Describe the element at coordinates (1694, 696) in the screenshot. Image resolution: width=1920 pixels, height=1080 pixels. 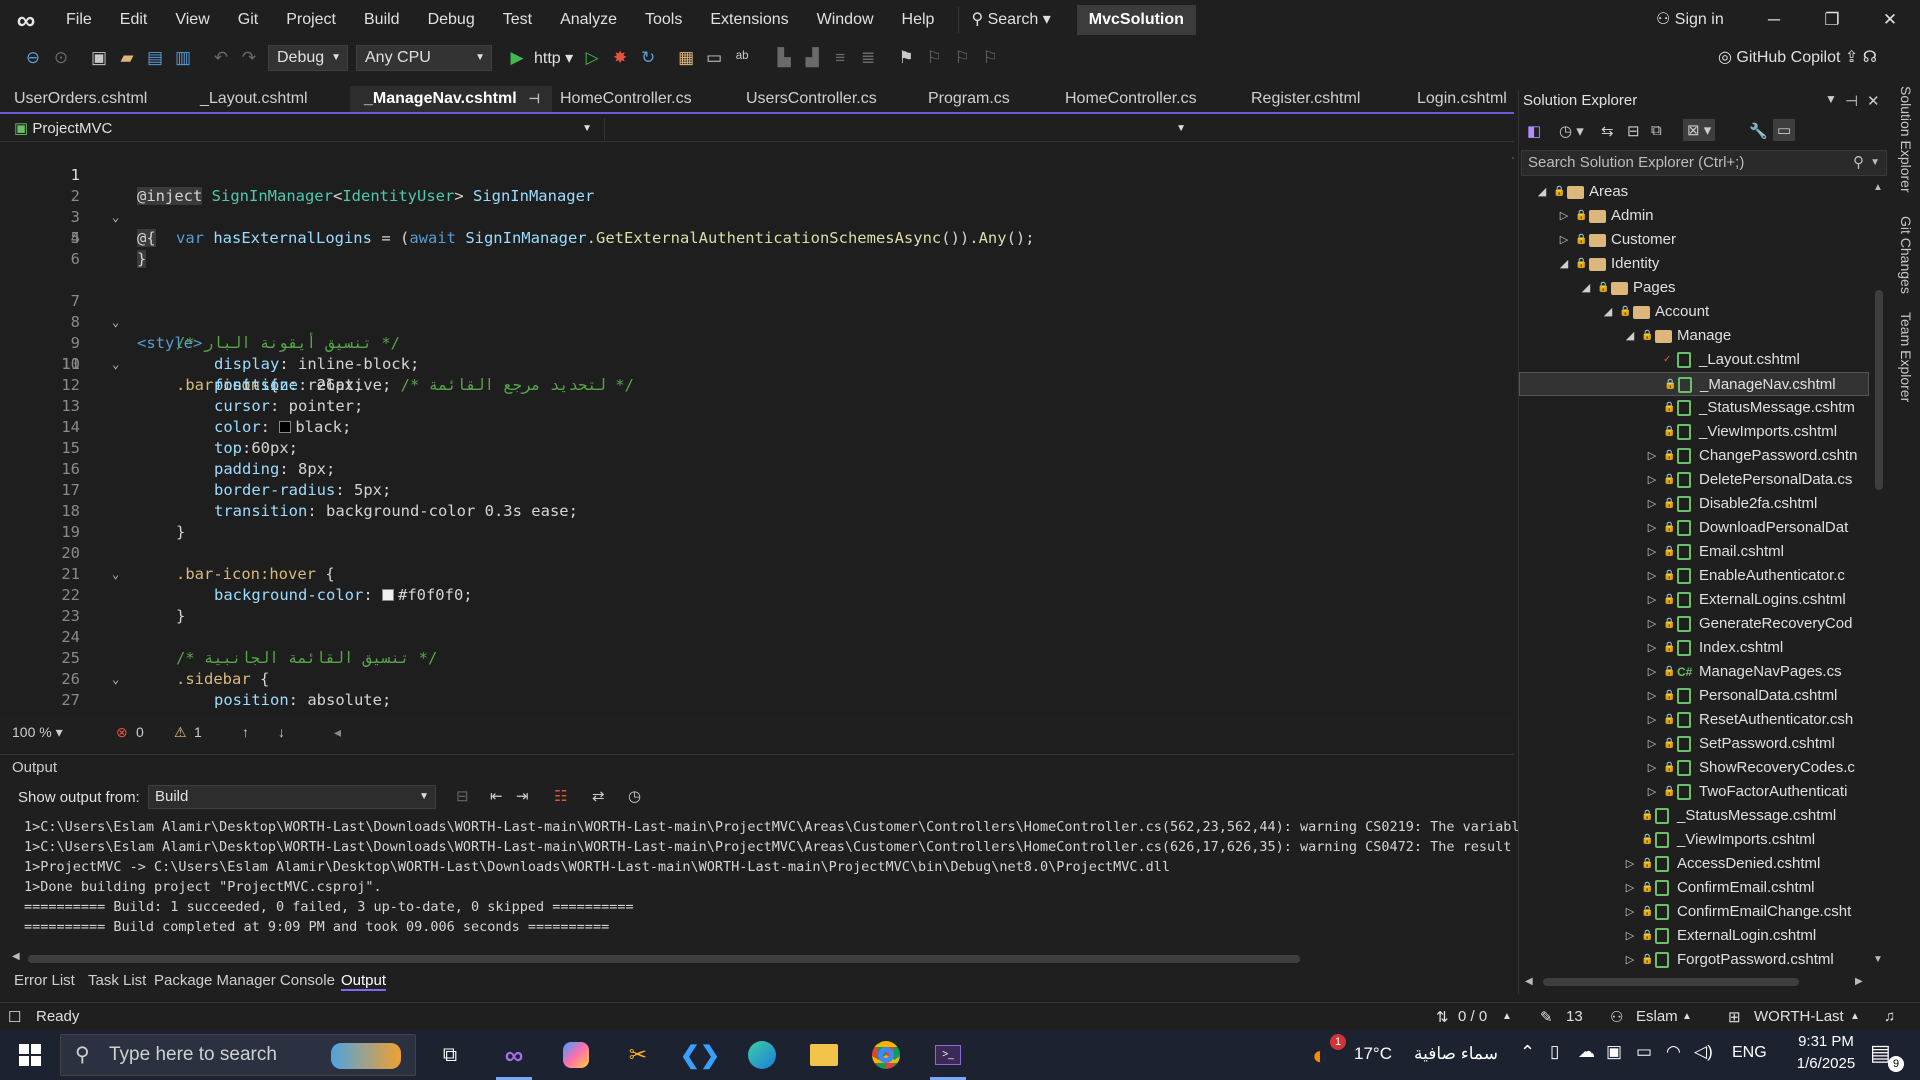
I see `tree-file-item: ▷ 🔒 PersonalData.cshtml` at that location.